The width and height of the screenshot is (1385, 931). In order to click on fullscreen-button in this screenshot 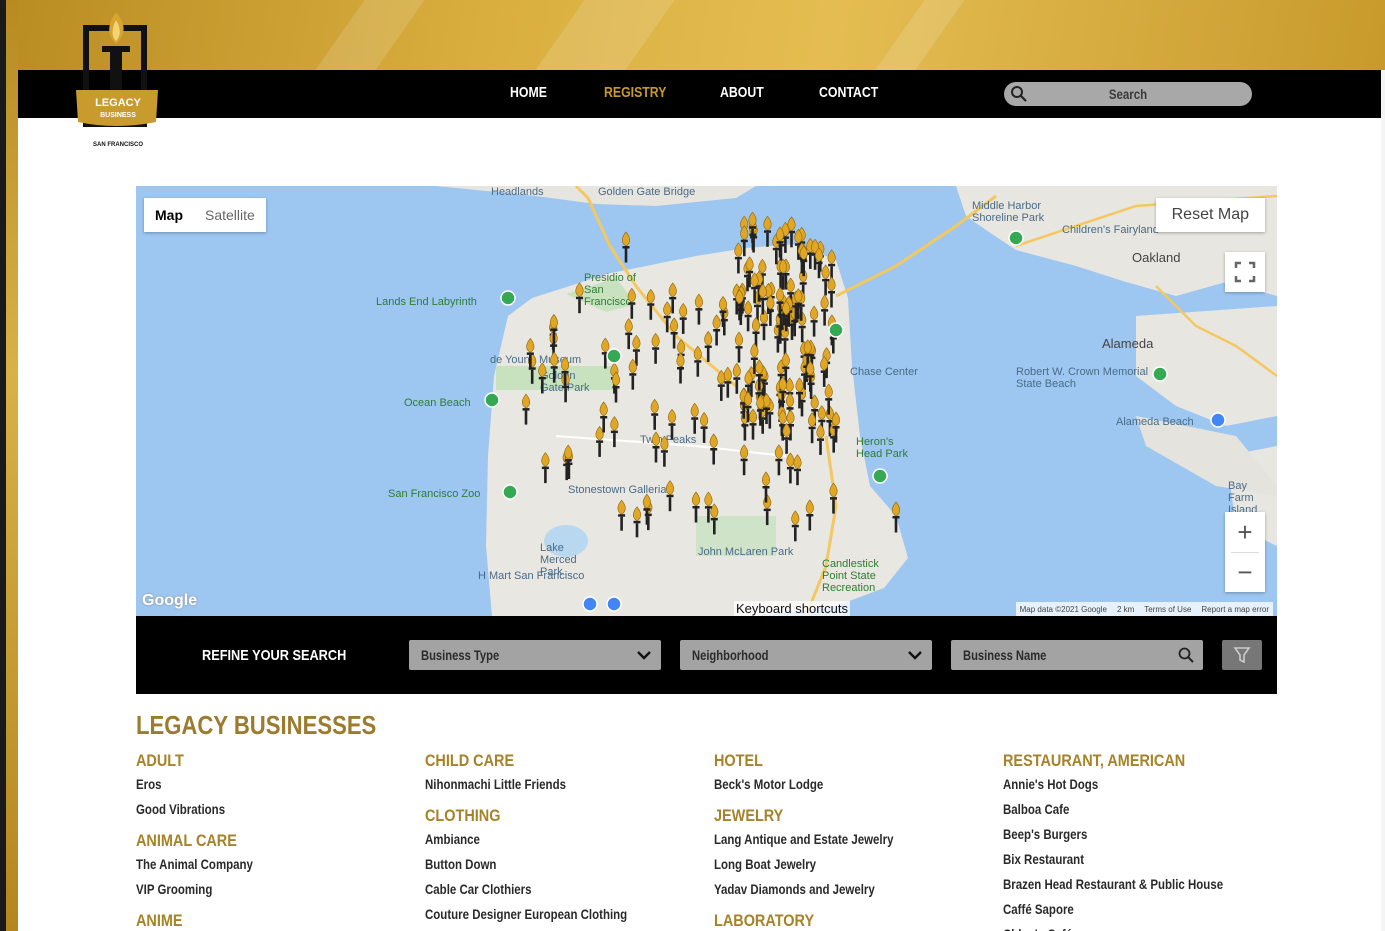, I will do `click(1245, 272)`.